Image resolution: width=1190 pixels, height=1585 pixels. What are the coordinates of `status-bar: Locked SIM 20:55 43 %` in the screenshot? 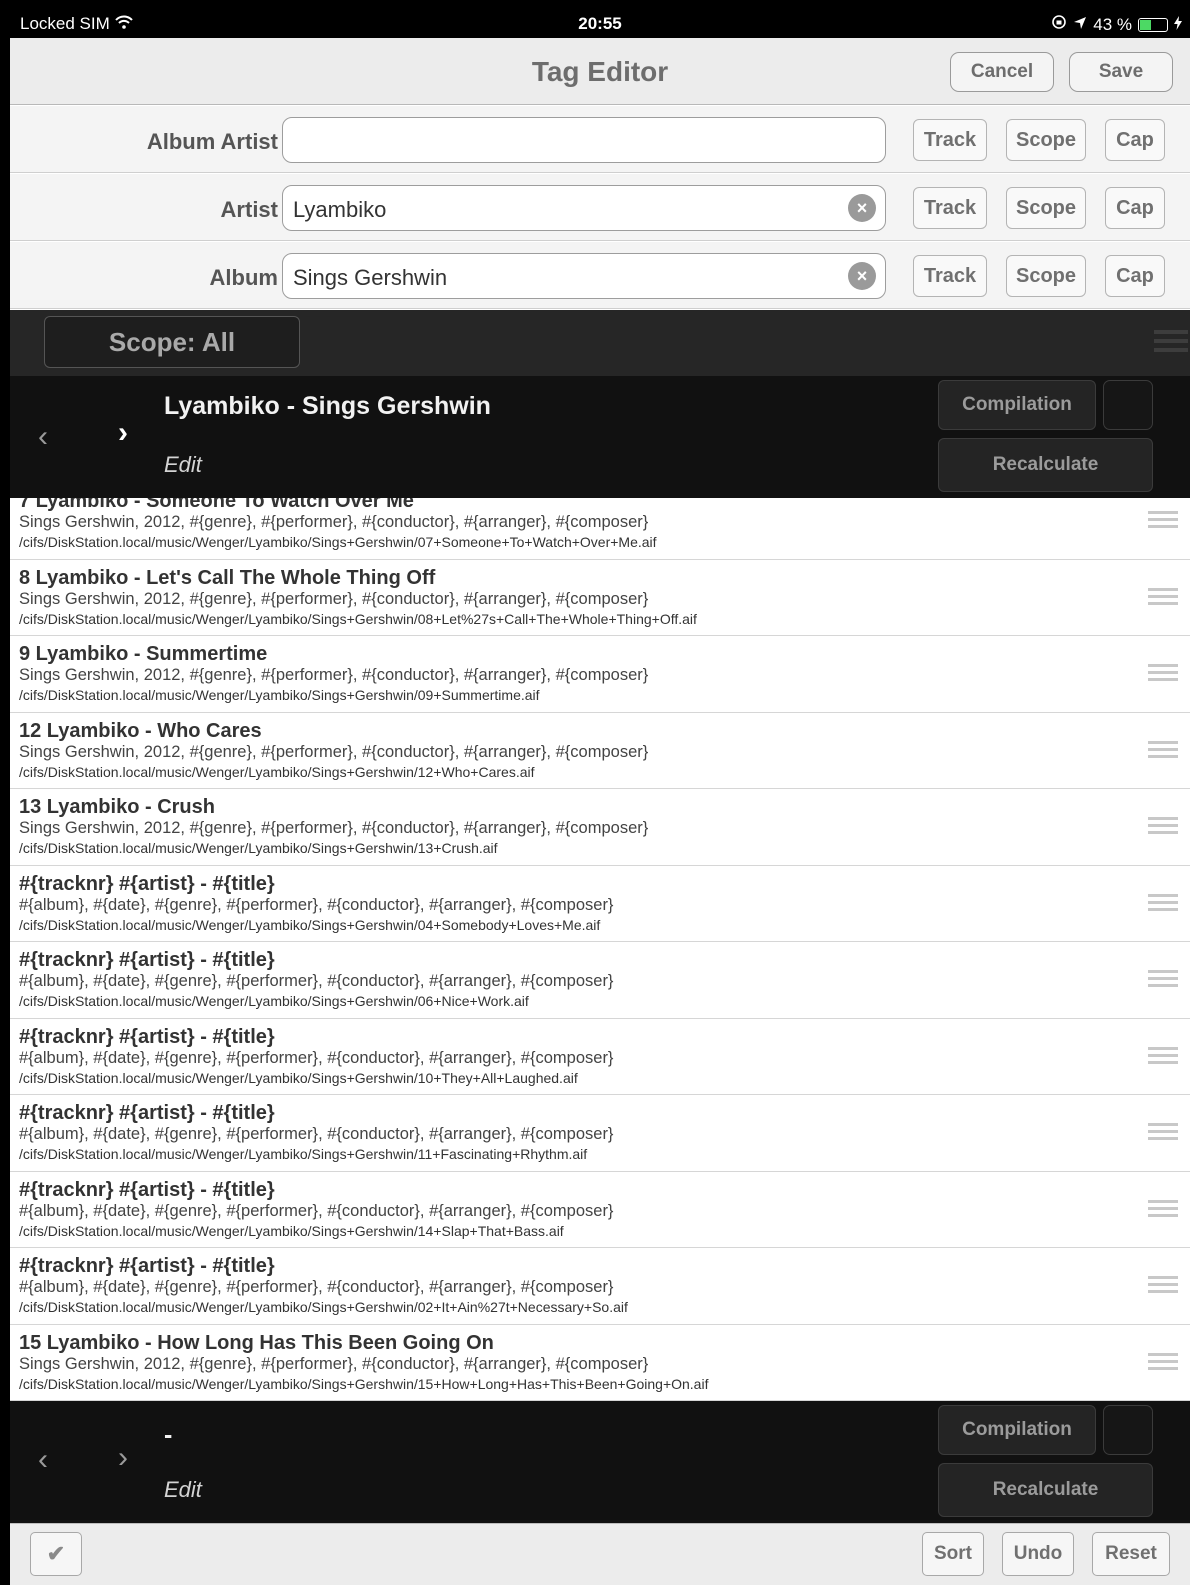 It's located at (600, 19).